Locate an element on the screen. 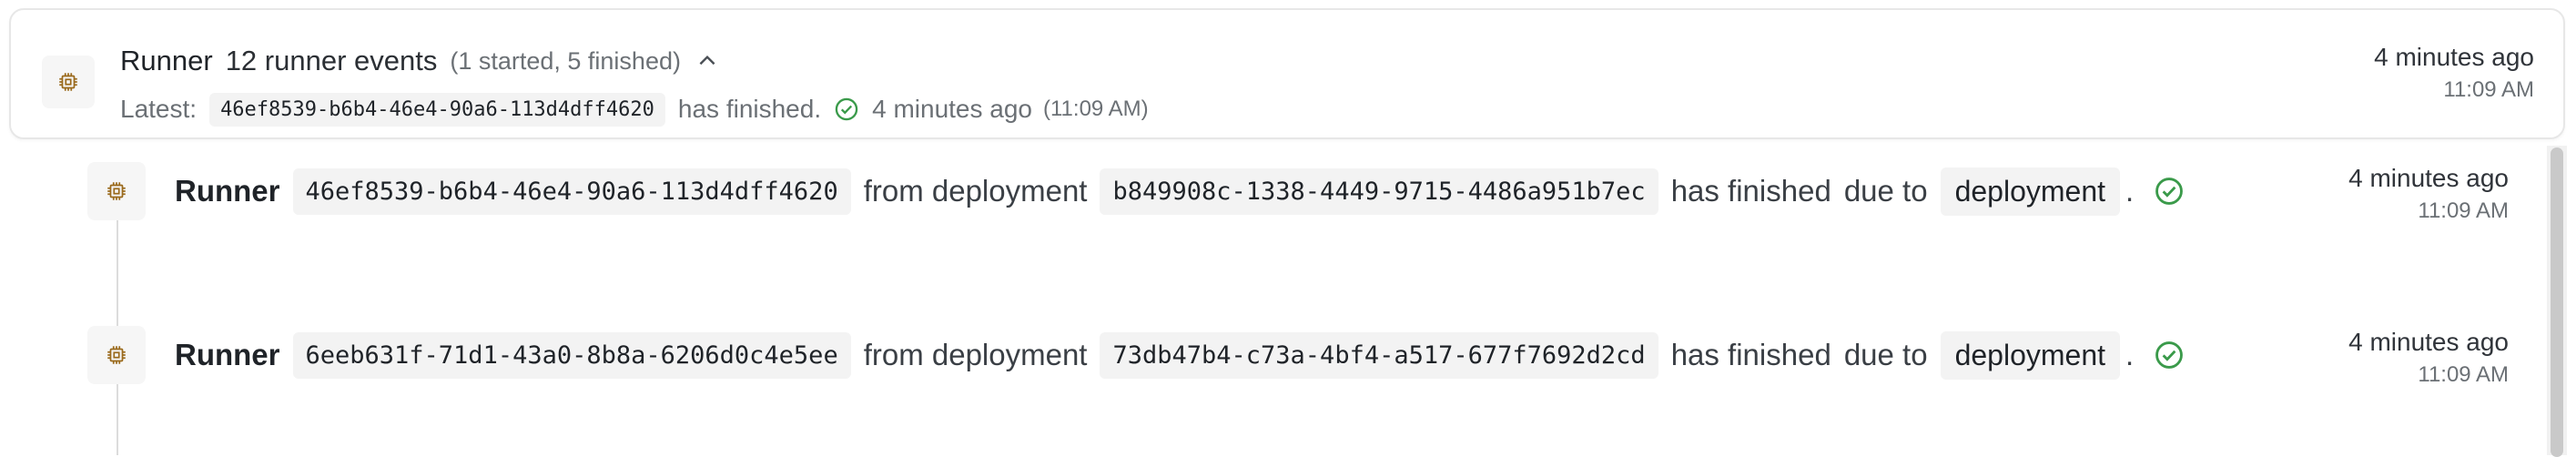 Image resolution: width=2576 pixels, height=457 pixels. vertical-scrollbar is located at coordinates (2557, 301).